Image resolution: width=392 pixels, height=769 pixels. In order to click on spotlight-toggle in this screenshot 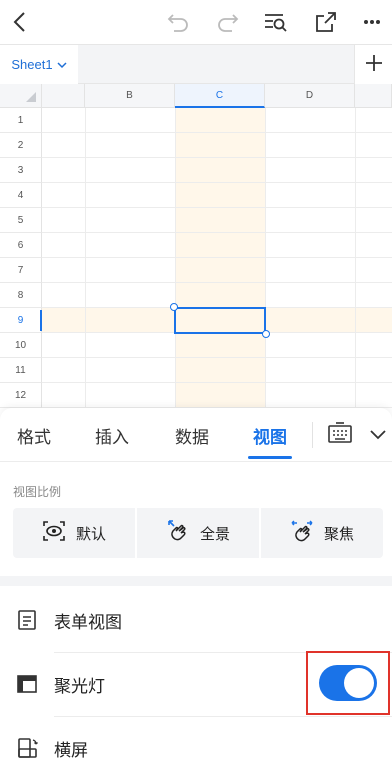, I will do `click(348, 683)`.